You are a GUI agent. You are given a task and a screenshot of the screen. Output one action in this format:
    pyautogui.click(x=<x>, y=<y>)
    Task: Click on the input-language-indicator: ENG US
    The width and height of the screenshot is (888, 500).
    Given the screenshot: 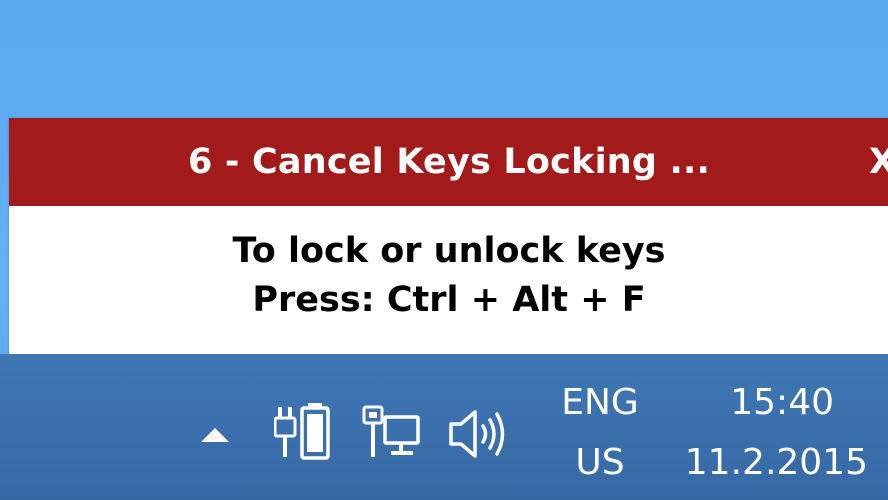 What is the action you would take?
    pyautogui.click(x=600, y=434)
    